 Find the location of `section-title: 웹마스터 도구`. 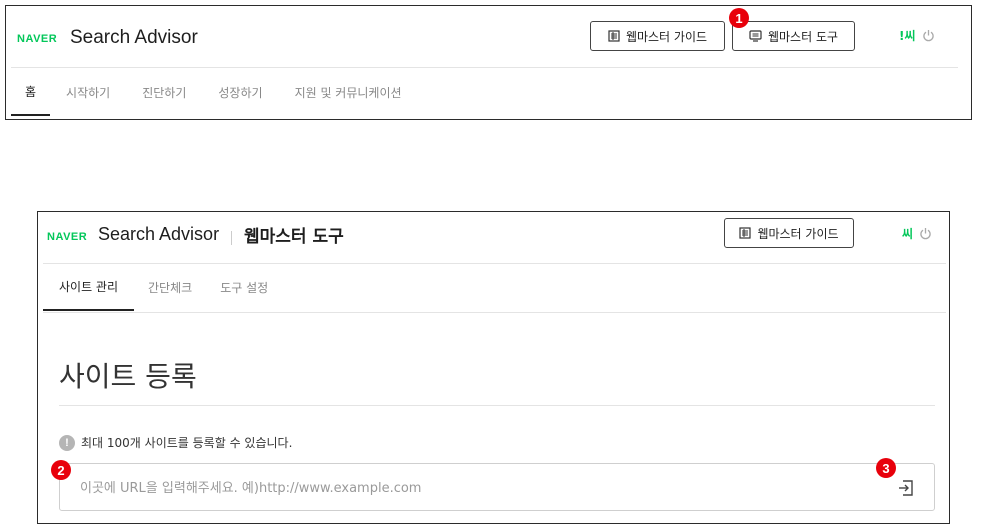

section-title: 웹마스터 도구 is located at coordinates (294, 237).